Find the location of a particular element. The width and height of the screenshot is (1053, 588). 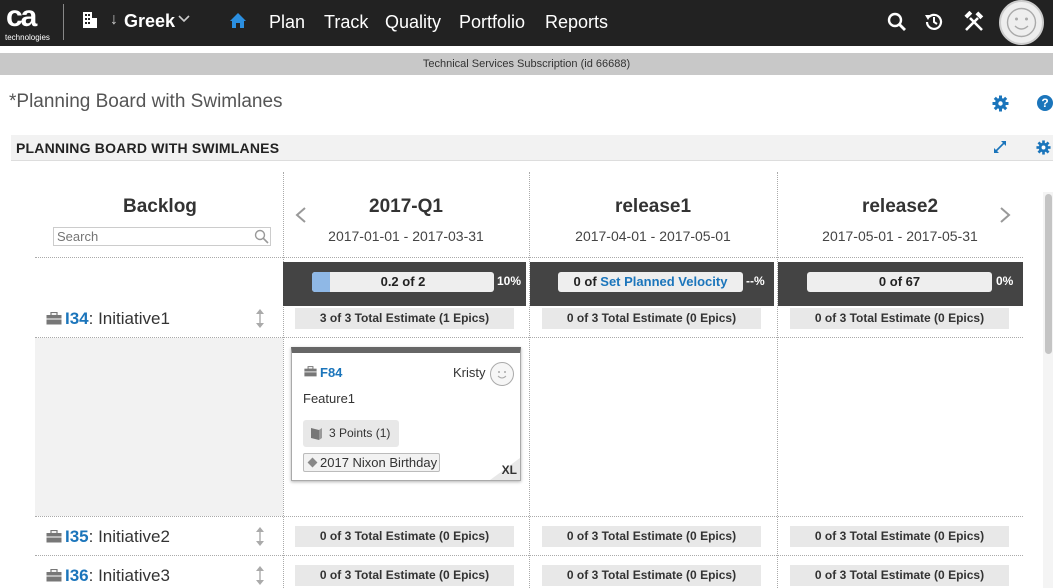

velocity-label: 0 of 67 is located at coordinates (899, 281).